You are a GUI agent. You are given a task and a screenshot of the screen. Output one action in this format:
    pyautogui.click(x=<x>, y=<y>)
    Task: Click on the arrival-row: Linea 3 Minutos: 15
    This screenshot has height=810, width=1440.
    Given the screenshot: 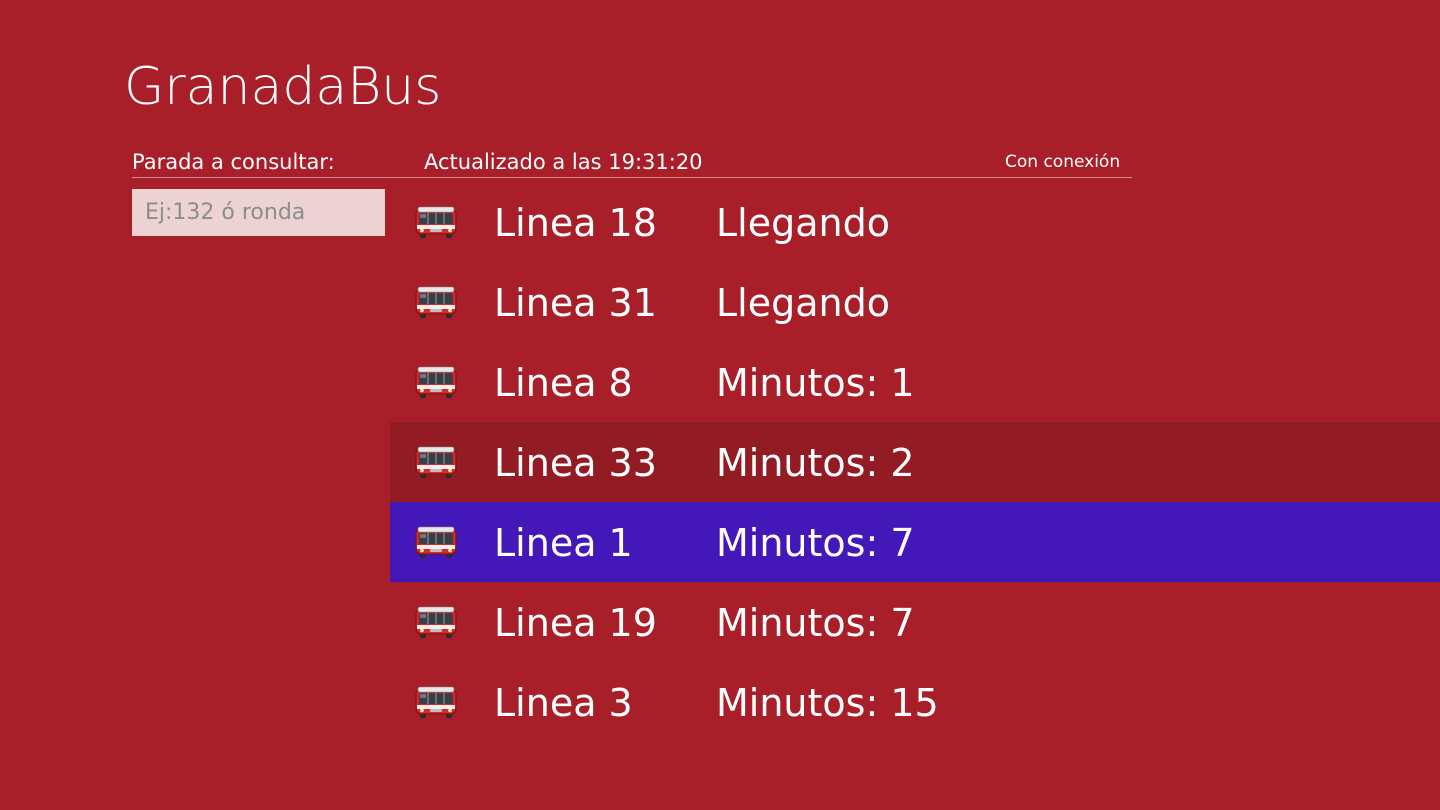 What is the action you would take?
    pyautogui.click(x=915, y=702)
    